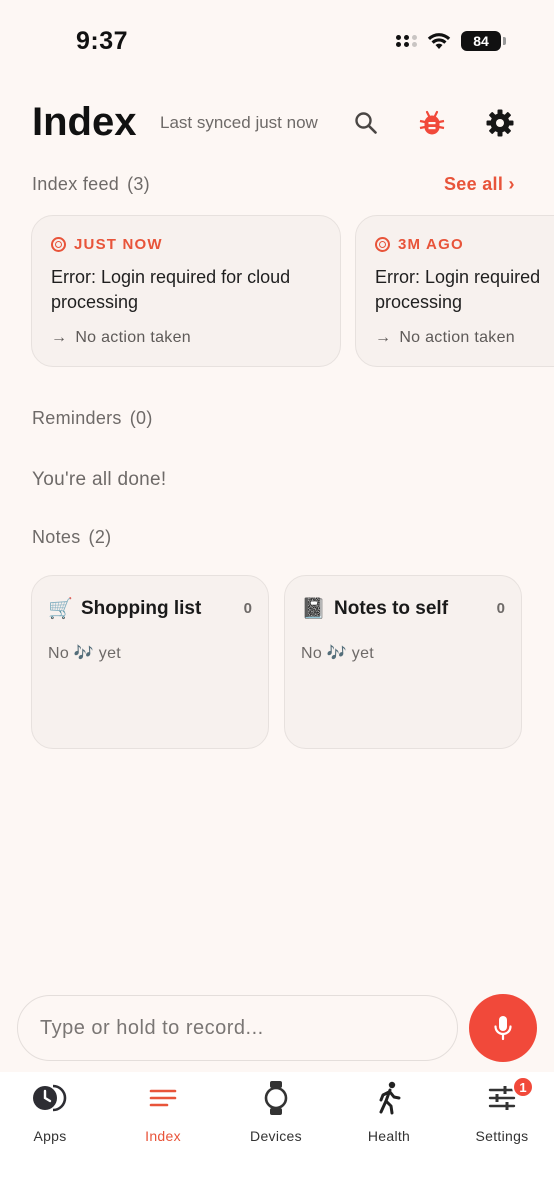 This screenshot has height=1200, width=554. What do you see at coordinates (102, 41) in the screenshot?
I see `status-time: 9:37` at bounding box center [102, 41].